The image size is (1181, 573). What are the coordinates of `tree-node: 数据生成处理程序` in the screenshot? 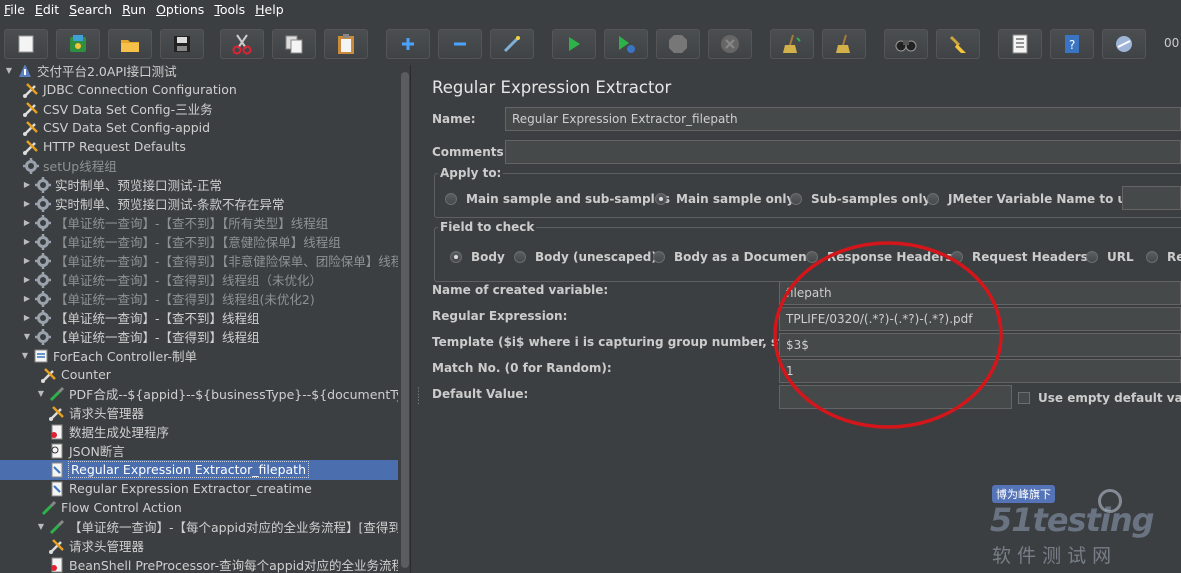 It's located at (108, 431).